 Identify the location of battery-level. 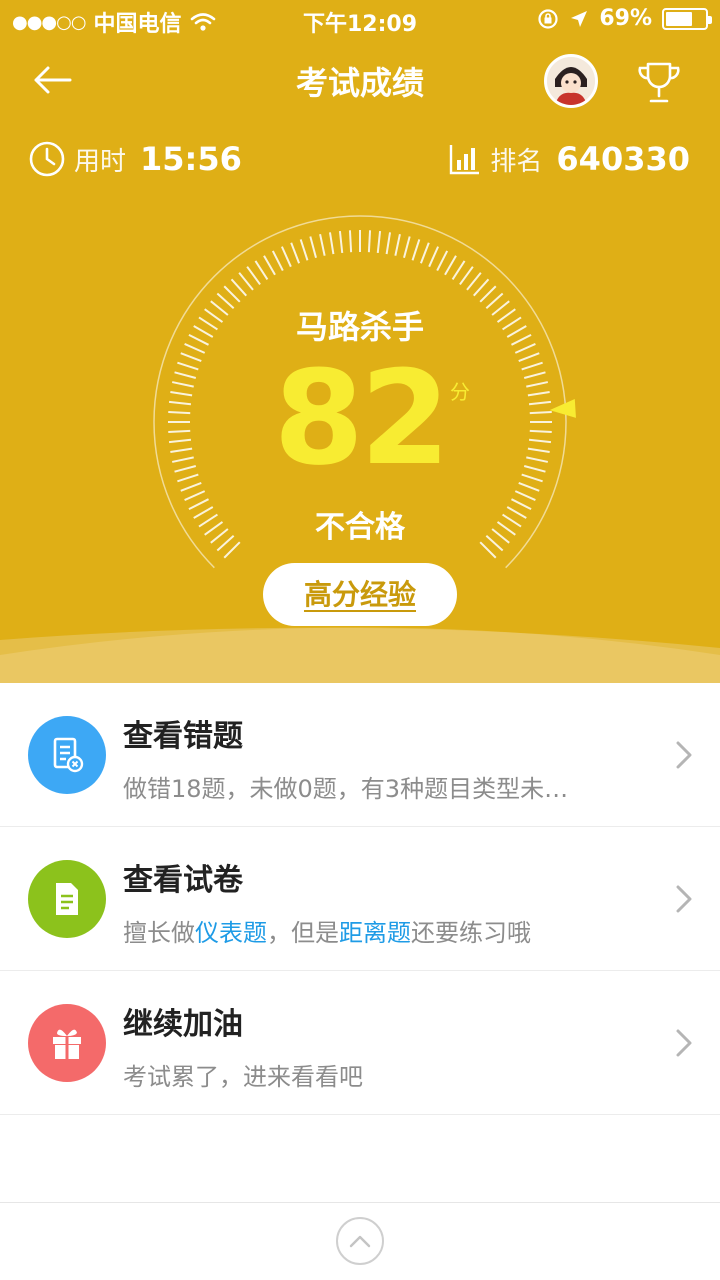
(679, 18).